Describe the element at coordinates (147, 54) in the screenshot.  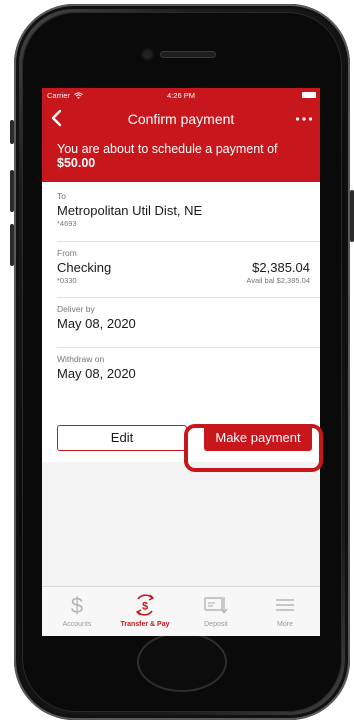
I see `front-camera` at that location.